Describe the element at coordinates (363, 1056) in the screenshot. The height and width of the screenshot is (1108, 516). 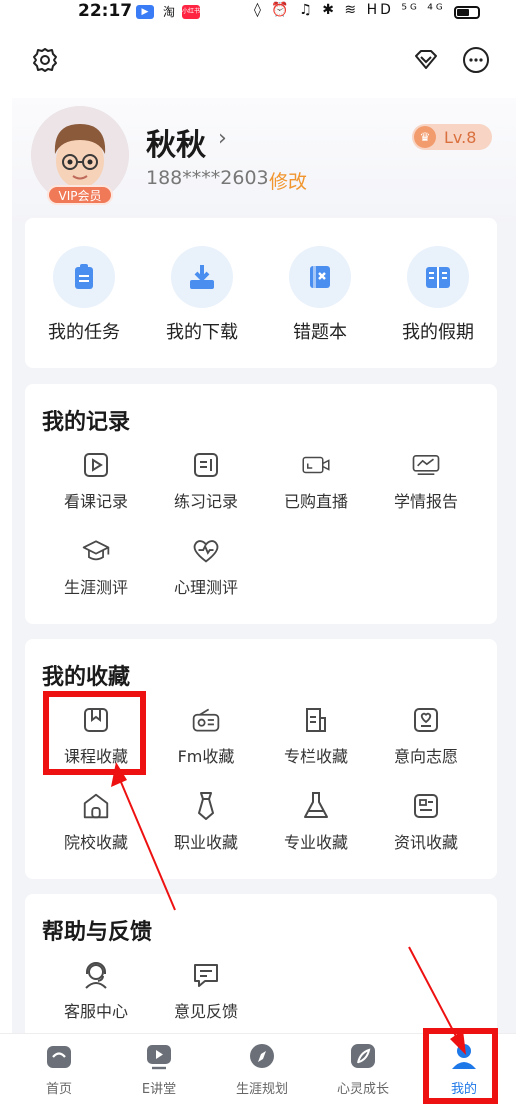
I see `leaf-icon` at that location.